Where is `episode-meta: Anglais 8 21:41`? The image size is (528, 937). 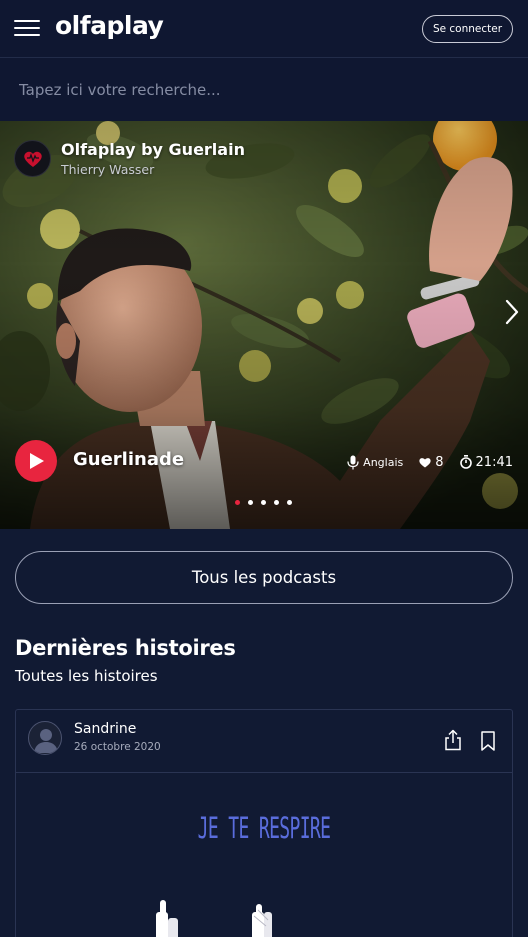
episode-meta: Anglais 8 21:41 is located at coordinates (430, 462).